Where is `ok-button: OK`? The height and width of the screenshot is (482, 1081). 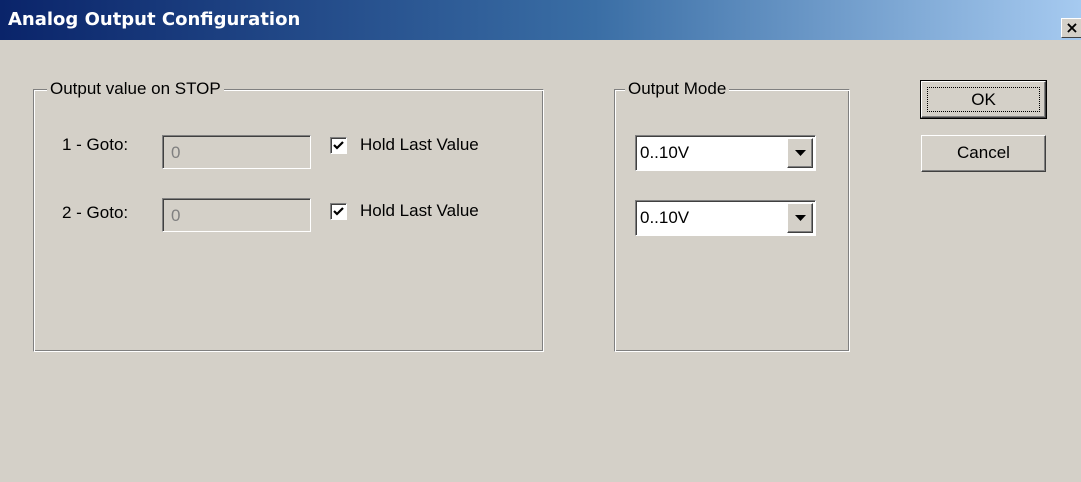
ok-button: OK is located at coordinates (983, 99).